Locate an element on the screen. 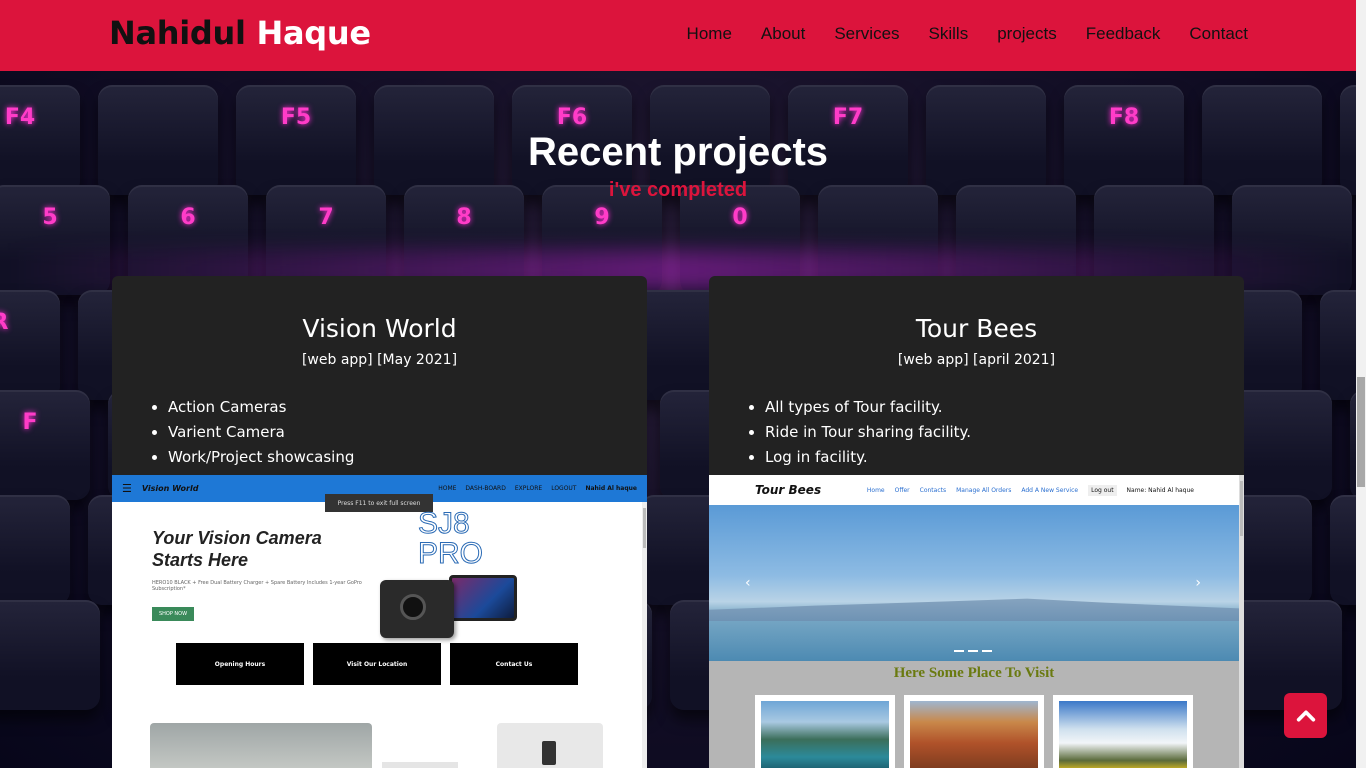 The height and width of the screenshot is (768, 1366). hero-line-1: Your Vision Camera is located at coordinates (237, 538).